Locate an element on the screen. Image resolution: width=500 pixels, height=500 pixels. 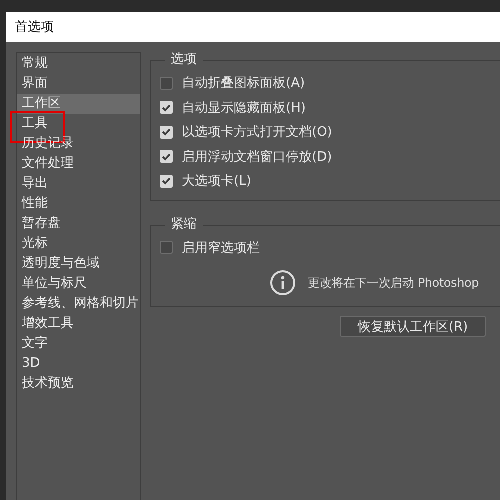
checkbox-label: 自动折叠图标面板(A) is located at coordinates (244, 83).